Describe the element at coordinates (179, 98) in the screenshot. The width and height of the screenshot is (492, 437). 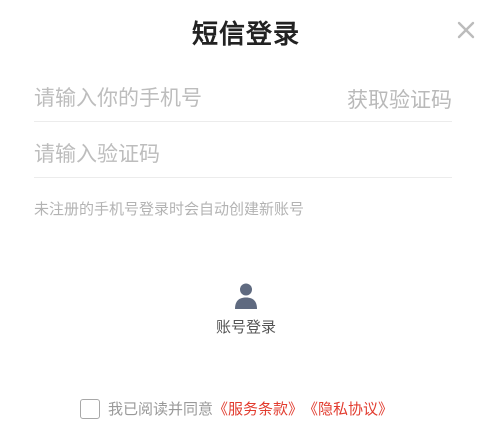
I see `phone-input` at that location.